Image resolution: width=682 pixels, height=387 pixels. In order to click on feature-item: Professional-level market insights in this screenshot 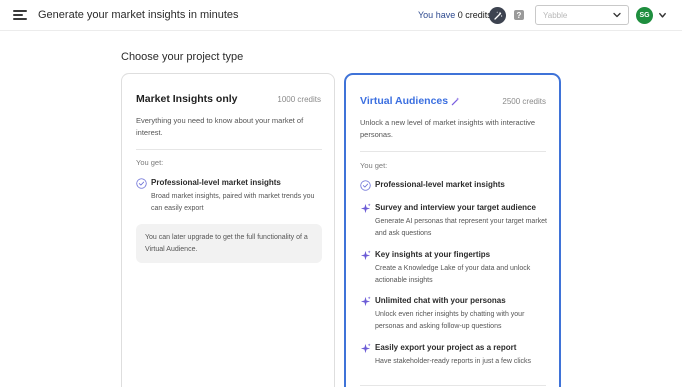, I will do `click(457, 187)`.